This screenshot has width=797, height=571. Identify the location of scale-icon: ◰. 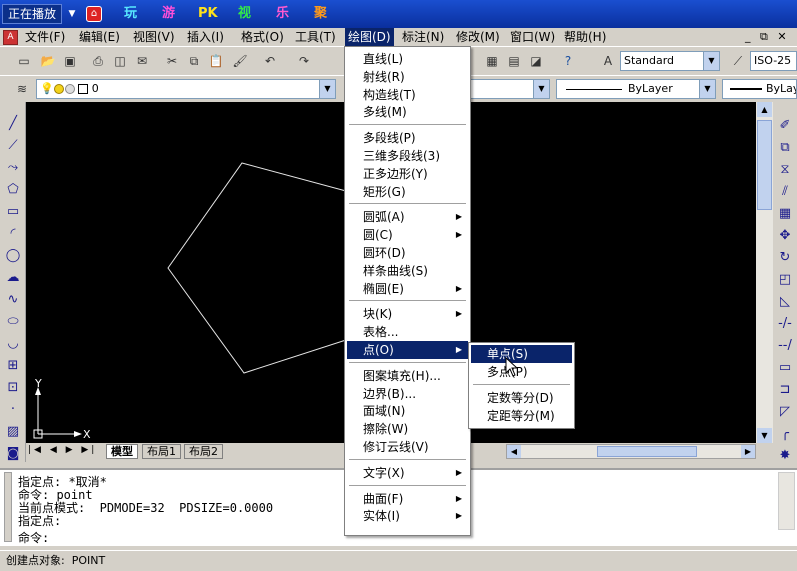
(785, 280).